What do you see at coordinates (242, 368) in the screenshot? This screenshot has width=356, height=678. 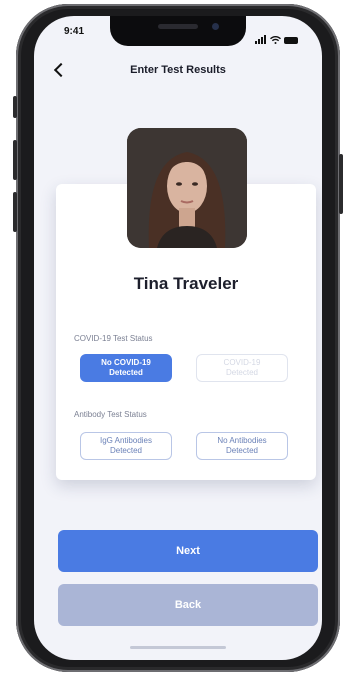 I see `covid-detected-option: COVID-19 Detected` at bounding box center [242, 368].